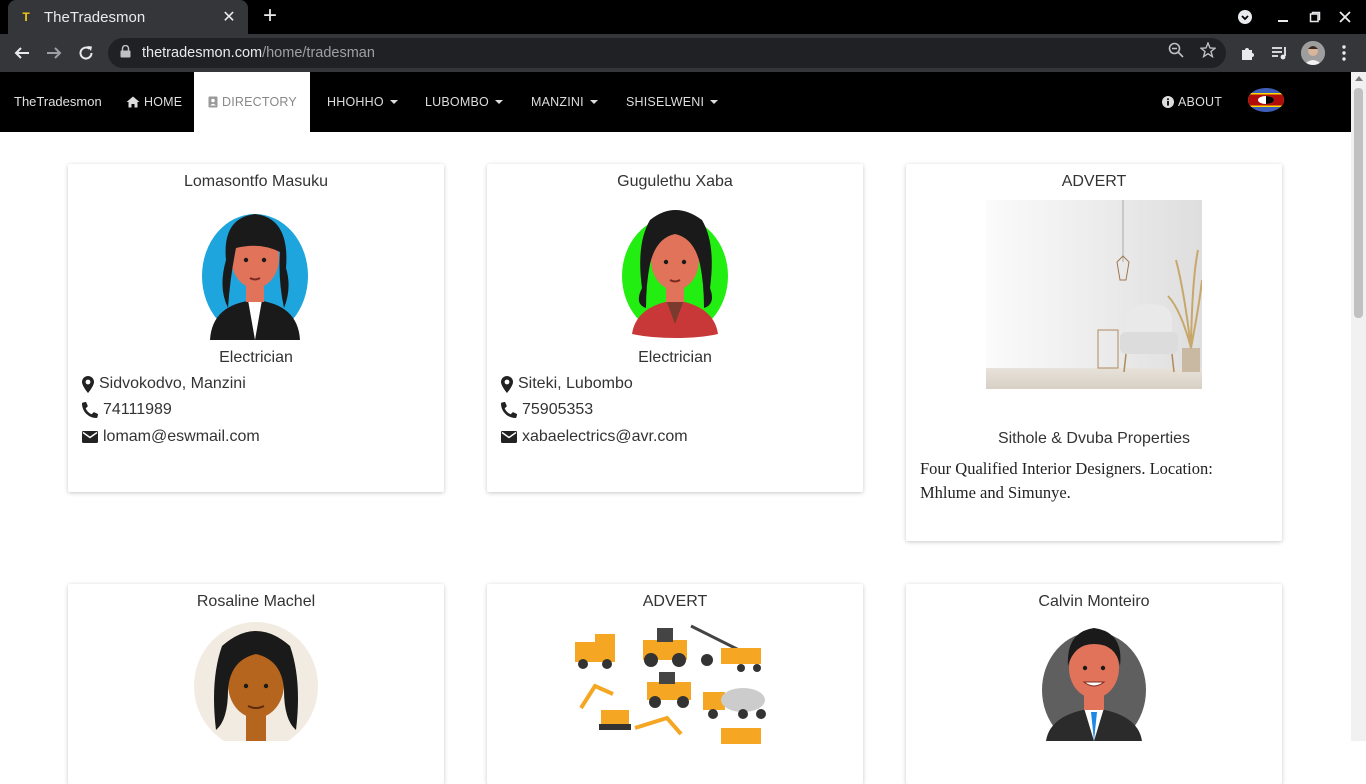 The width and height of the screenshot is (1366, 784). I want to click on eswatini-flag-icon, so click(1266, 100).